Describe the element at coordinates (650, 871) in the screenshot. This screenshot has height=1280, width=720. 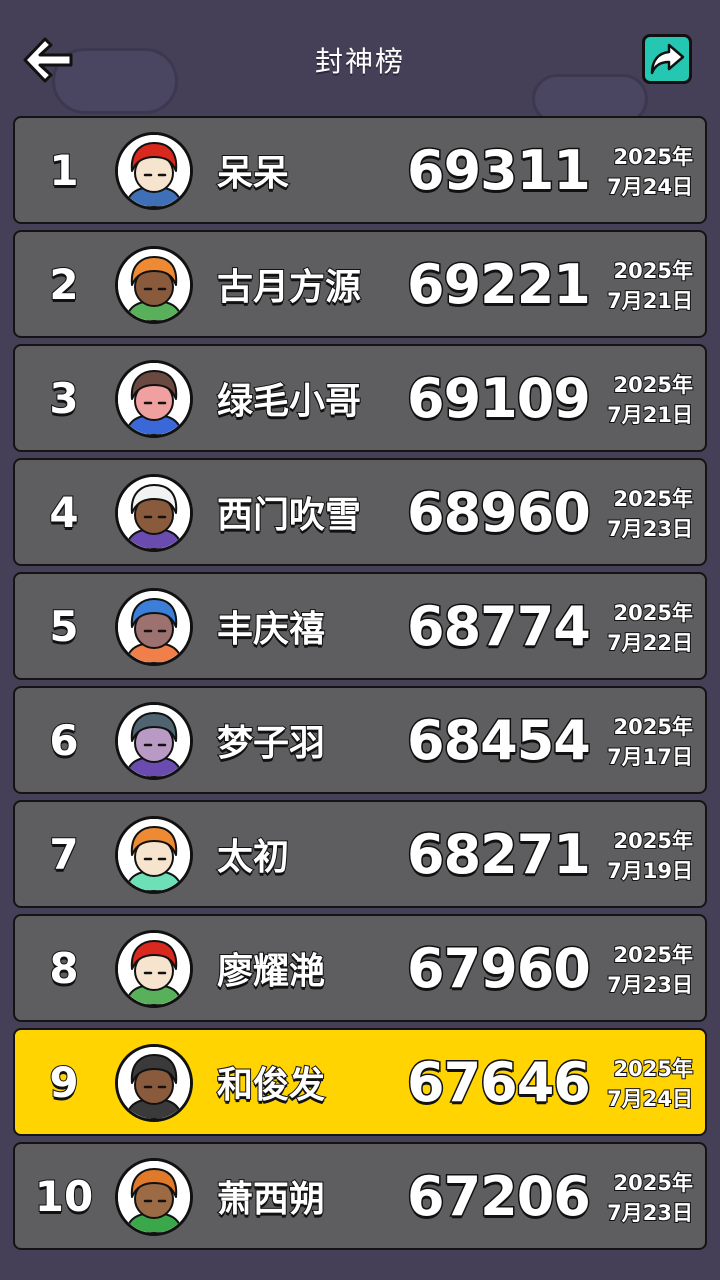
I see `record-day: 7月19日` at that location.